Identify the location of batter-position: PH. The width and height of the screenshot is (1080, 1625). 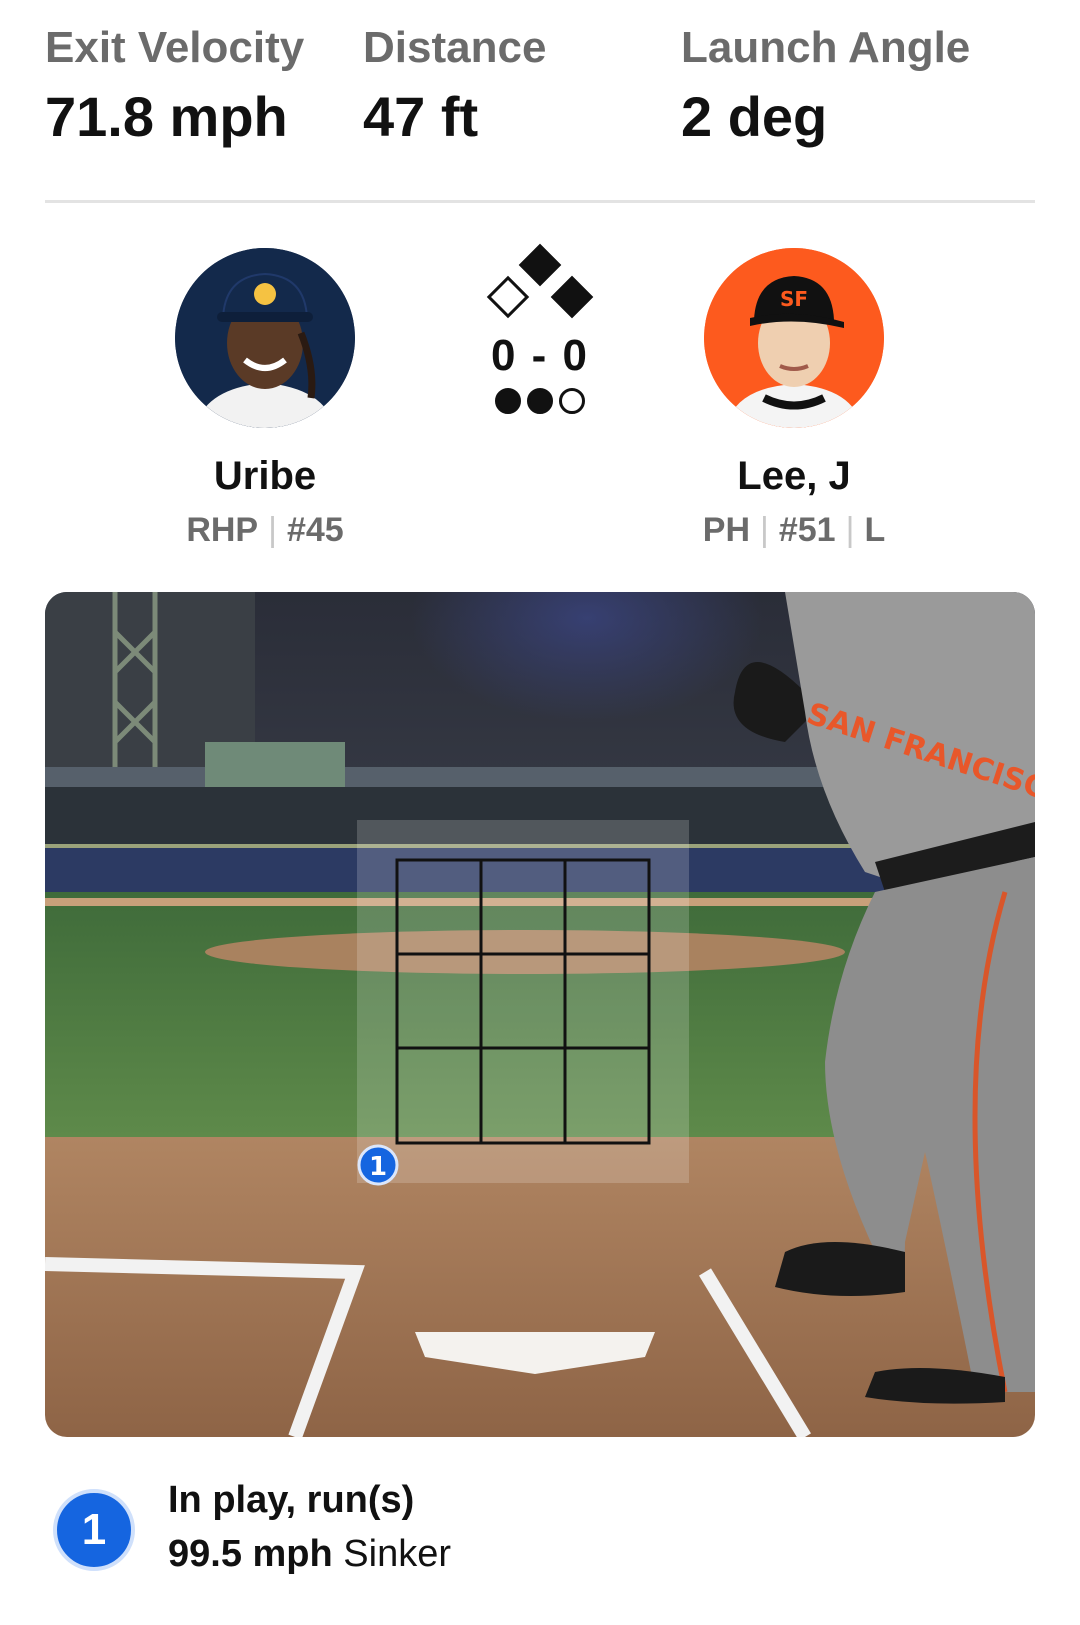
(726, 530).